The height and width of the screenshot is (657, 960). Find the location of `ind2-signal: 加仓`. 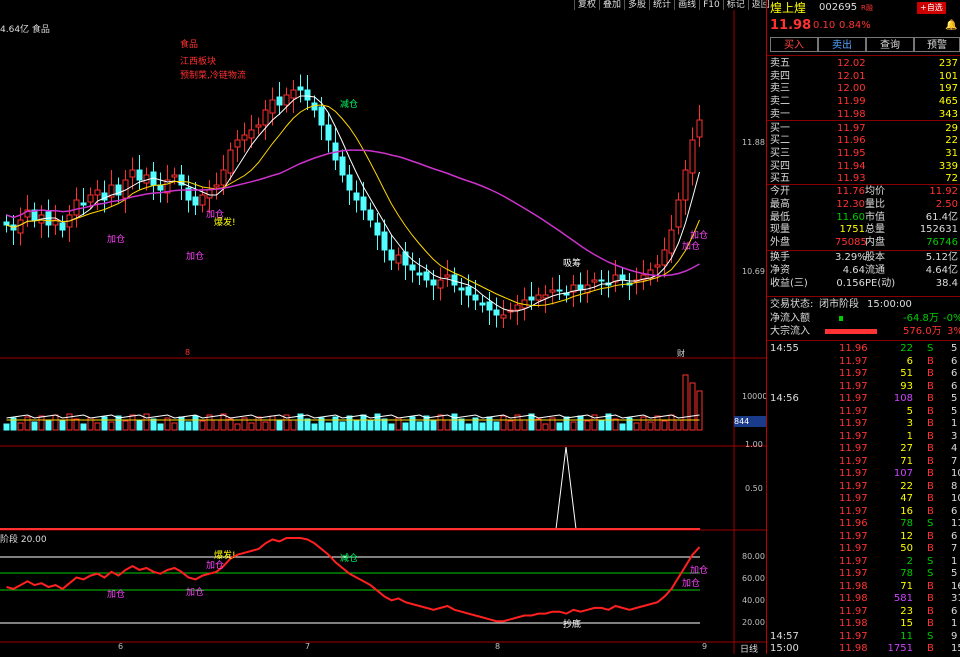

ind2-signal: 加仓 is located at coordinates (116, 595).